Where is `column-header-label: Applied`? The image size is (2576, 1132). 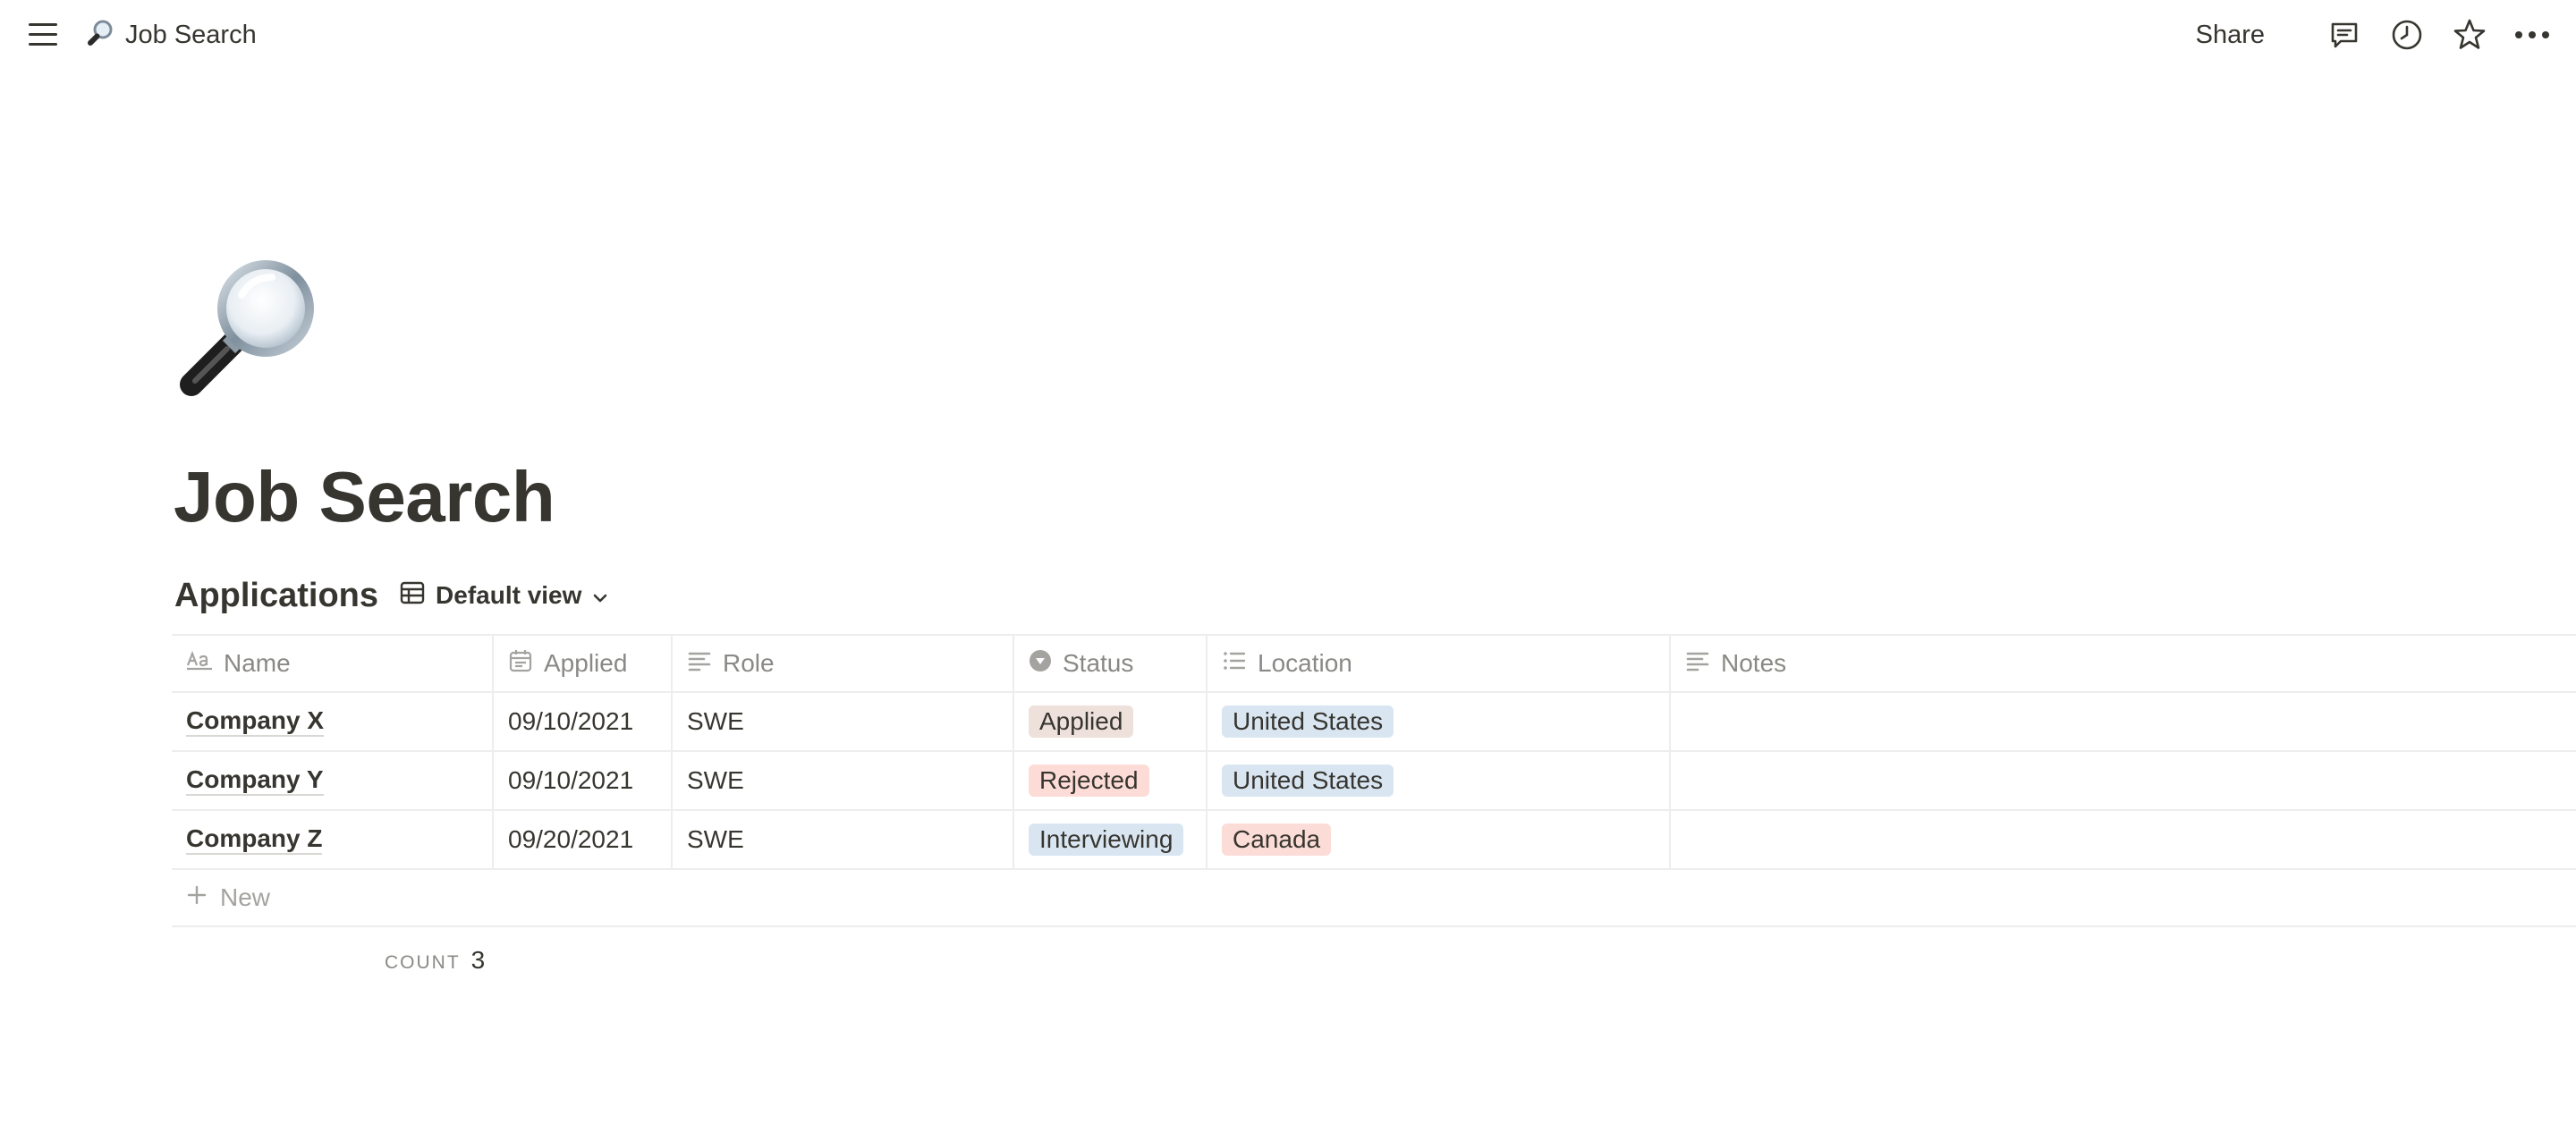 column-header-label: Applied is located at coordinates (586, 663).